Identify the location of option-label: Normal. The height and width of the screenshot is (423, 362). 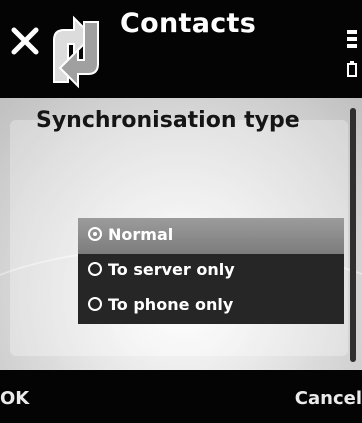
(141, 234).